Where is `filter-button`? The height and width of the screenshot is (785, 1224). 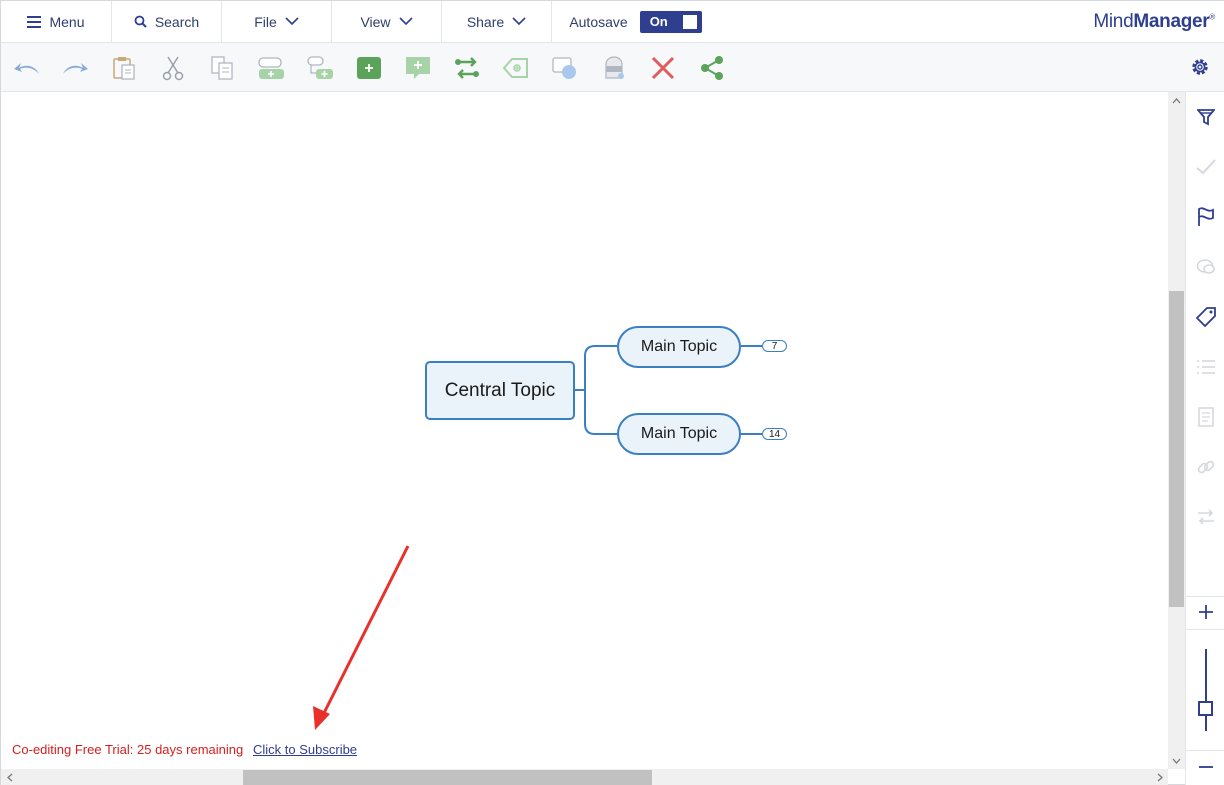
filter-button is located at coordinates (1206, 117).